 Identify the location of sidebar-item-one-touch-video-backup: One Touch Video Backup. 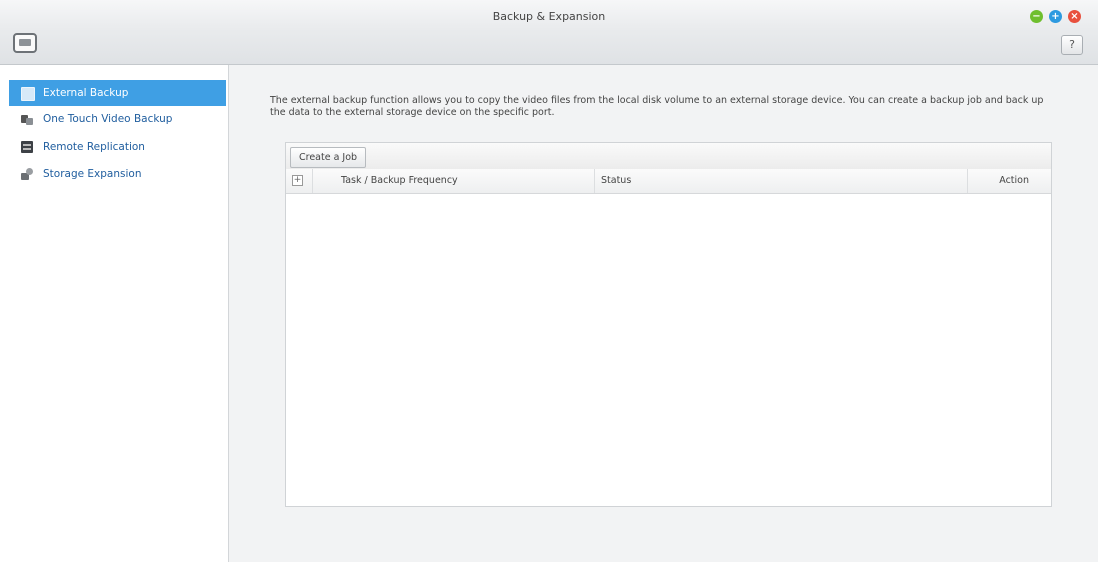
(117, 119).